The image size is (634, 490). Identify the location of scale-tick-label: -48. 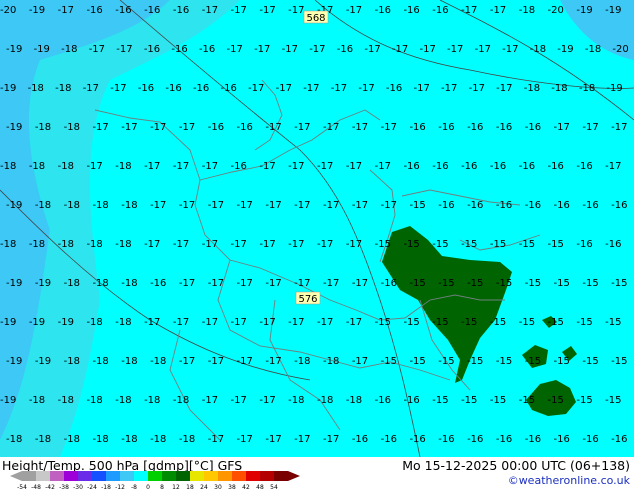
(36, 487).